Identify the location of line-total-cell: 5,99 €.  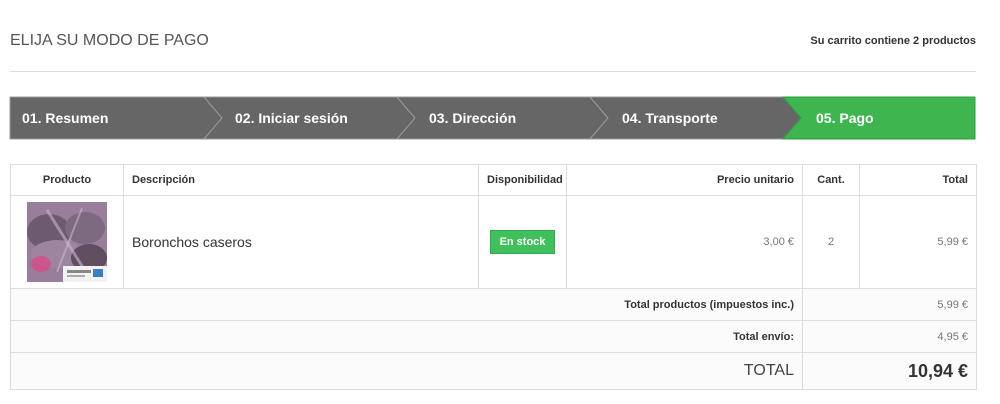
(918, 242).